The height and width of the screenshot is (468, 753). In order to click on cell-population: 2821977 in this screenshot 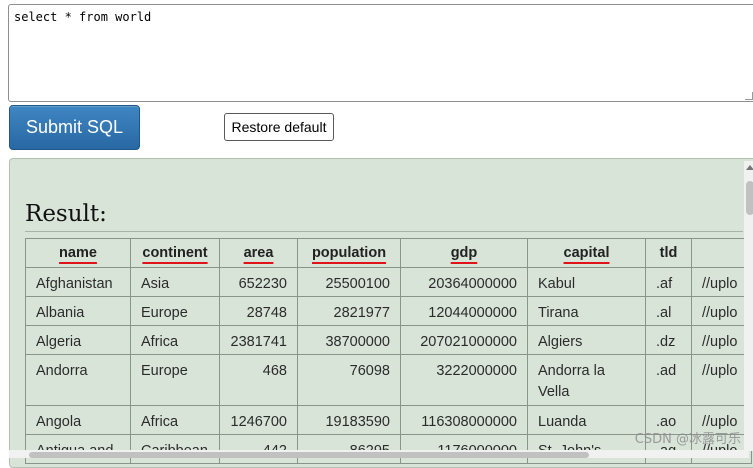, I will do `click(349, 311)`.